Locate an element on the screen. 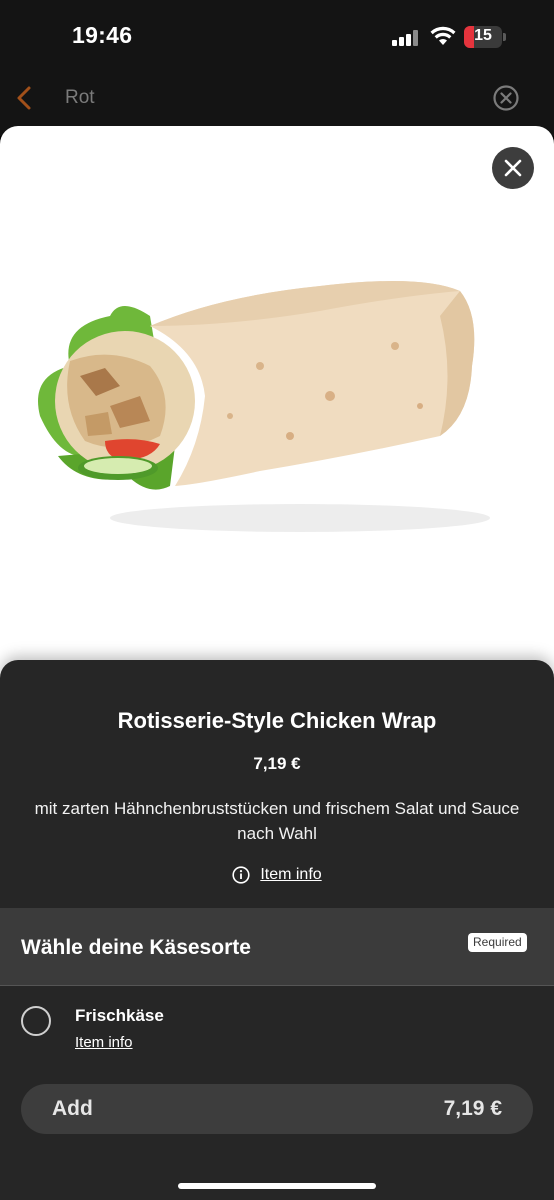 The image size is (554, 1200). add-button-price: 7,19 € is located at coordinates (472, 1108).